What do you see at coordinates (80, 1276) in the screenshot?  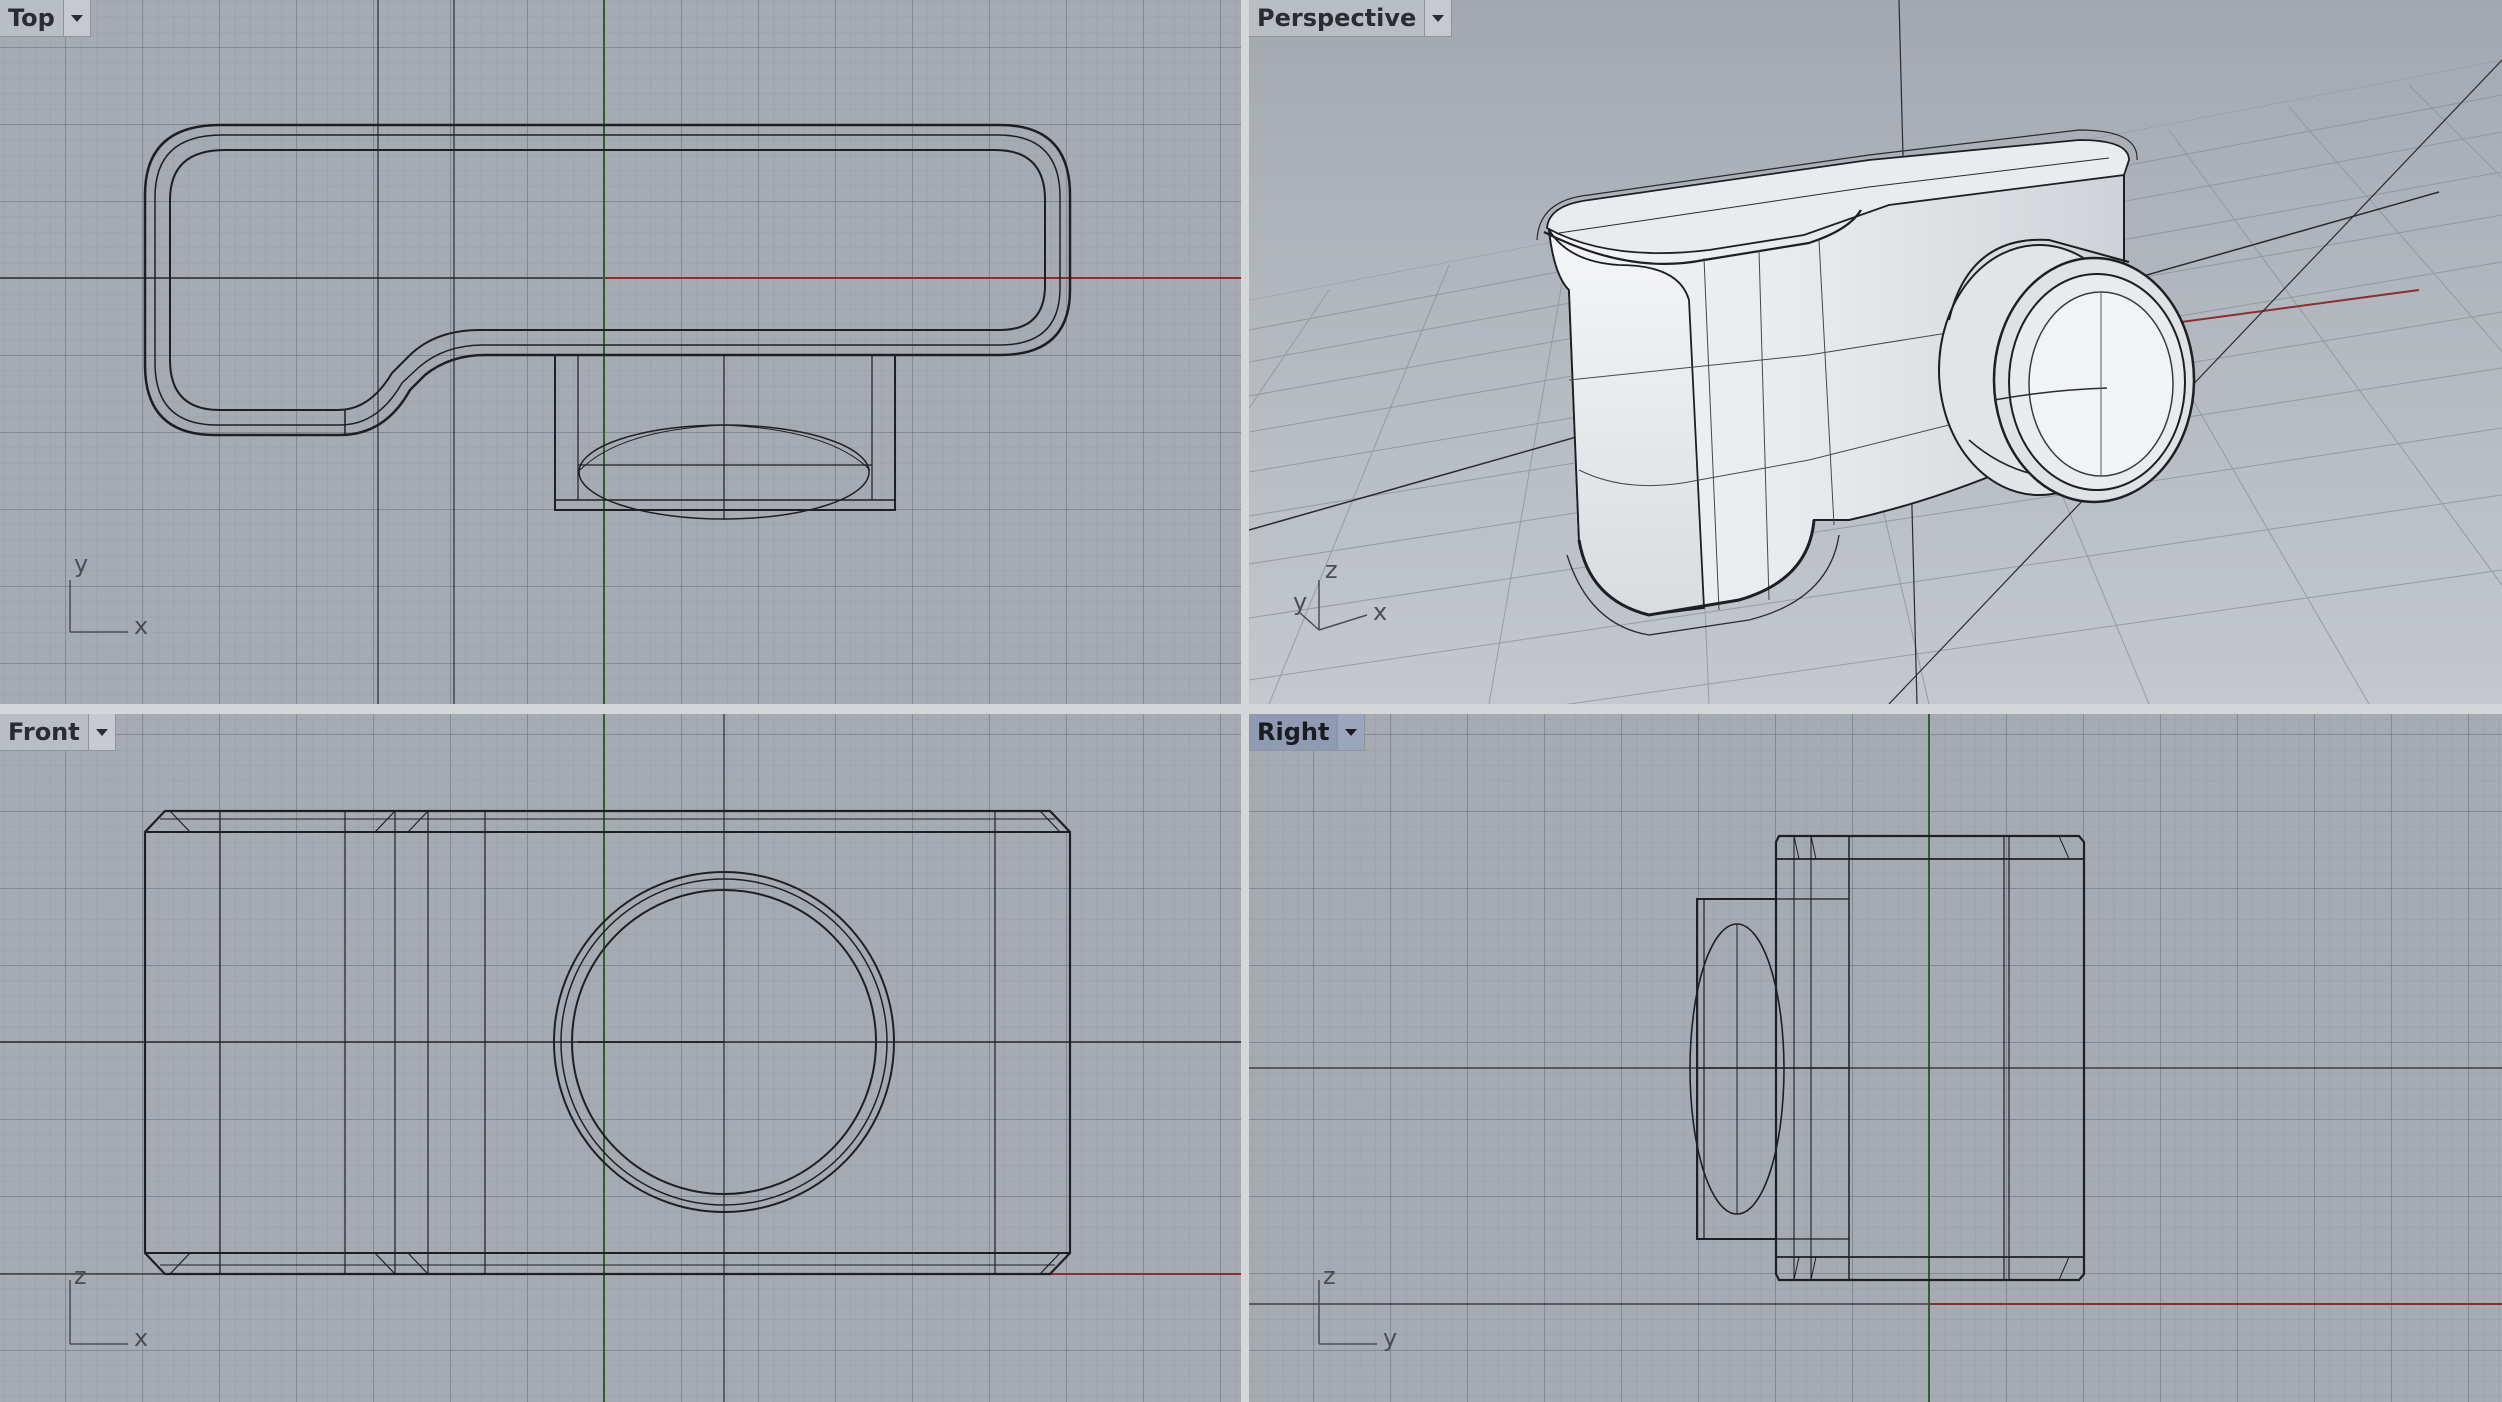 I see `front-axis-v-label: z` at bounding box center [80, 1276].